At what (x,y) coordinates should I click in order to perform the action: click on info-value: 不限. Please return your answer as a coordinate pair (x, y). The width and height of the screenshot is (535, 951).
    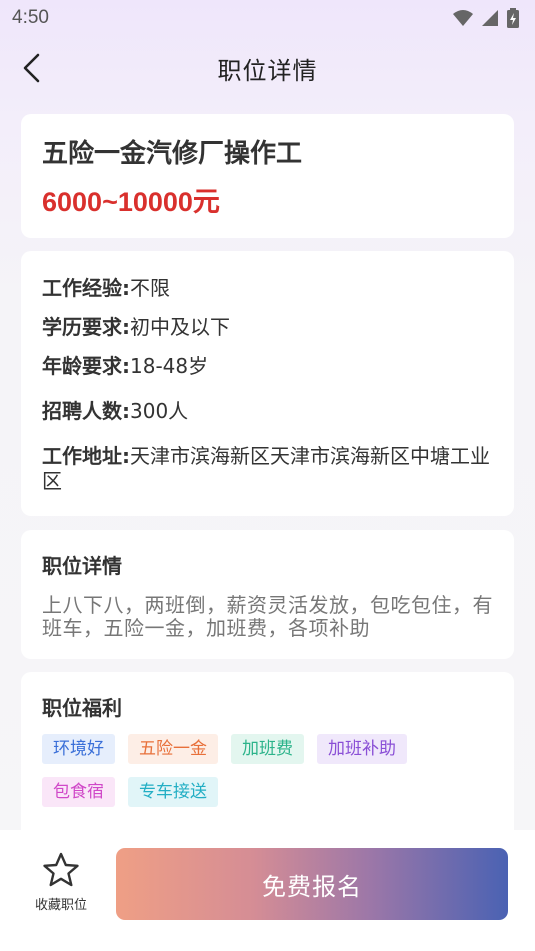
    Looking at the image, I should click on (150, 288).